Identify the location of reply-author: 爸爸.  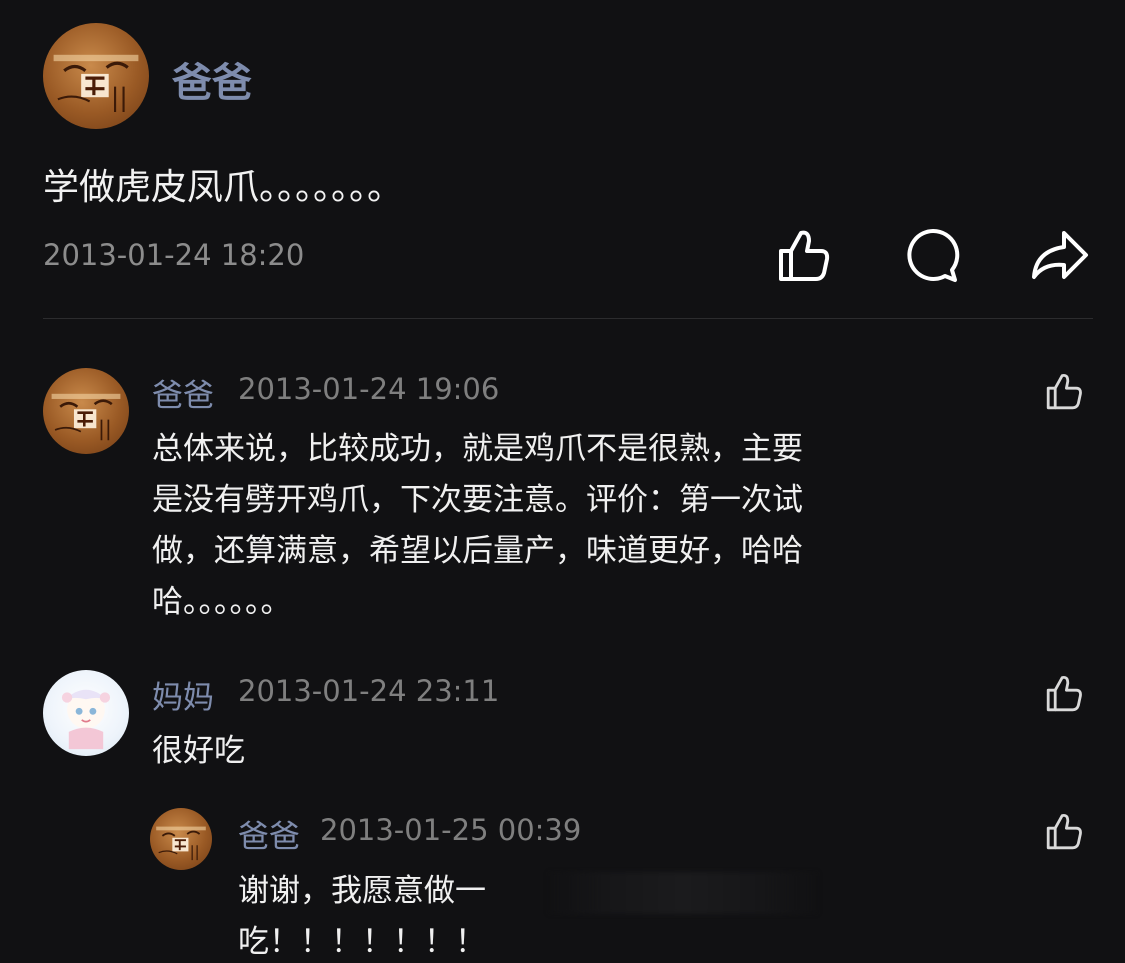
(269, 833).